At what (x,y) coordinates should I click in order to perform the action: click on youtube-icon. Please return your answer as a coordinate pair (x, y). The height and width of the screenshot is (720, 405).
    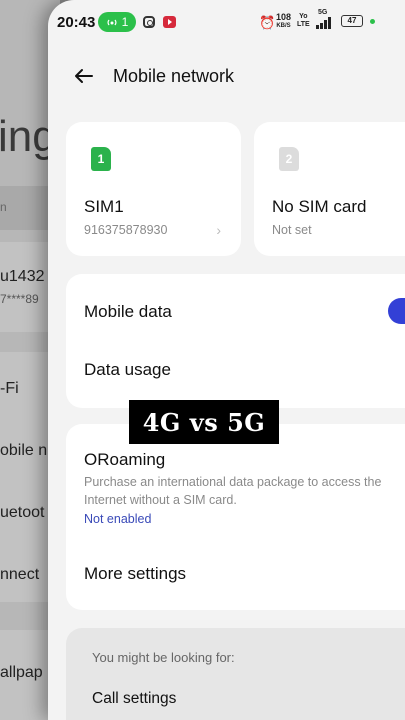
    Looking at the image, I should click on (169, 22).